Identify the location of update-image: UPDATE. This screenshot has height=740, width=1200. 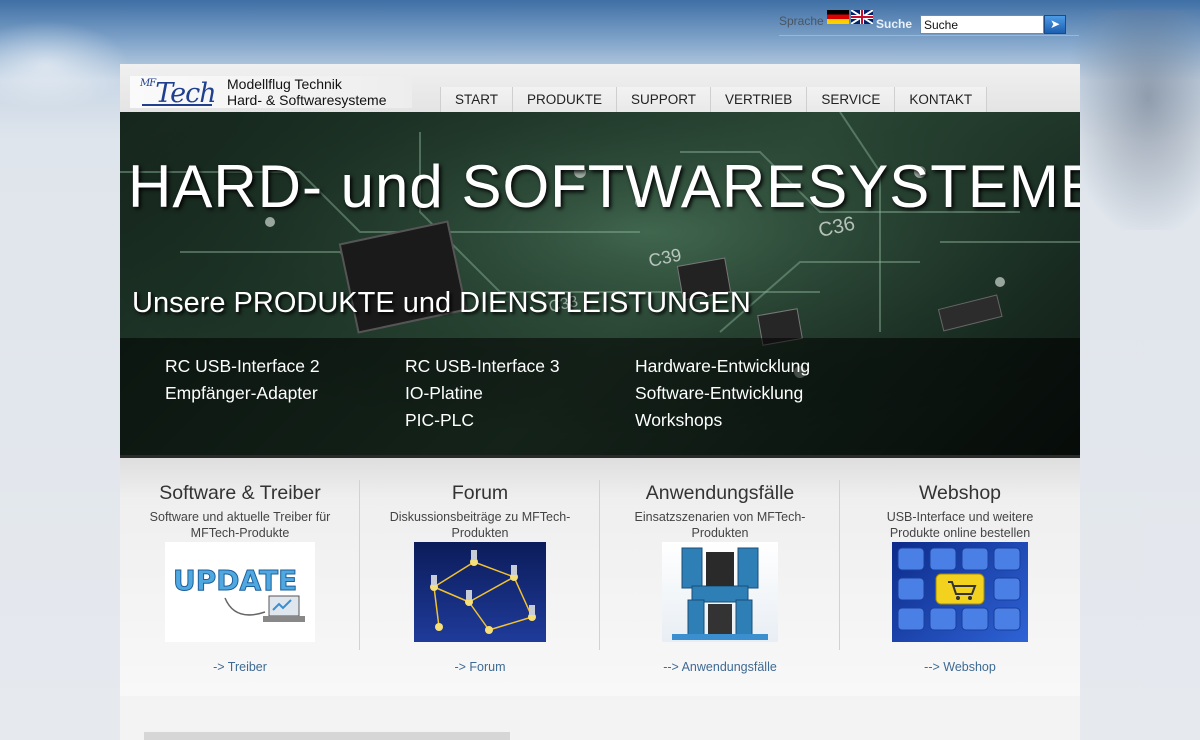
(240, 592).